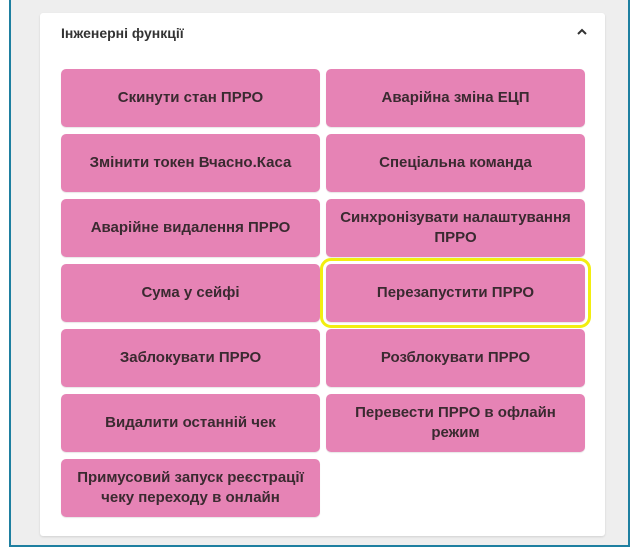 This screenshot has width=643, height=554. Describe the element at coordinates (190, 163) in the screenshot. I see `change-token-button: Змінити токен Вчасно.Каса` at that location.